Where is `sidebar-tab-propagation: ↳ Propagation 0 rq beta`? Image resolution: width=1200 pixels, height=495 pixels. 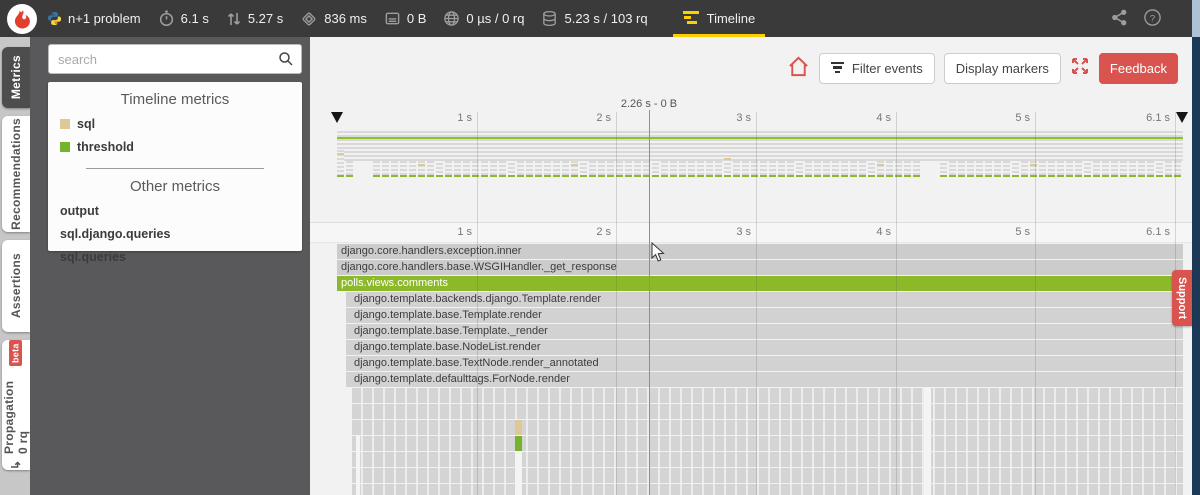
sidebar-tab-propagation: ↳ Propagation 0 rq beta is located at coordinates (16, 405).